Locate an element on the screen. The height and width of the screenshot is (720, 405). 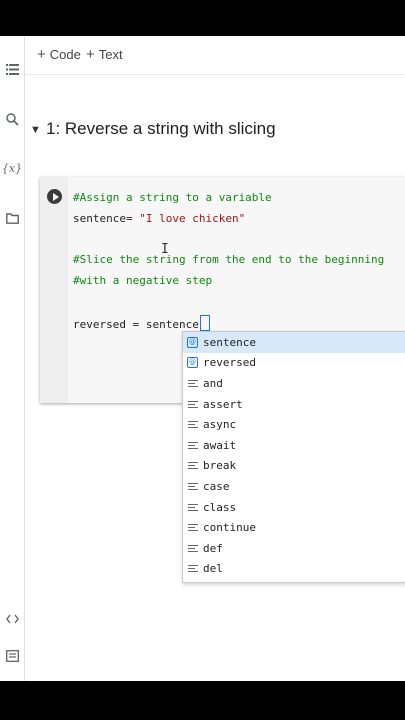
autocomplete-item-label: case is located at coordinates (216, 486).